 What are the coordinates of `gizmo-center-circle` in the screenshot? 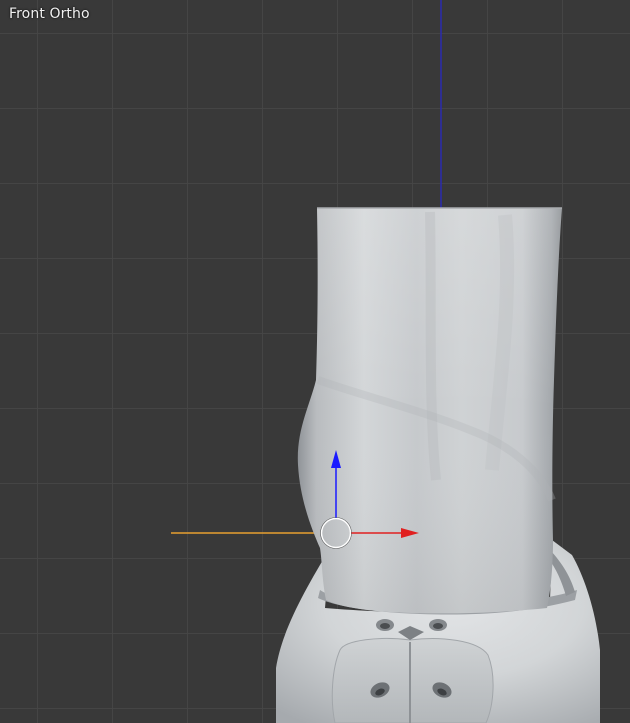 It's located at (336, 533).